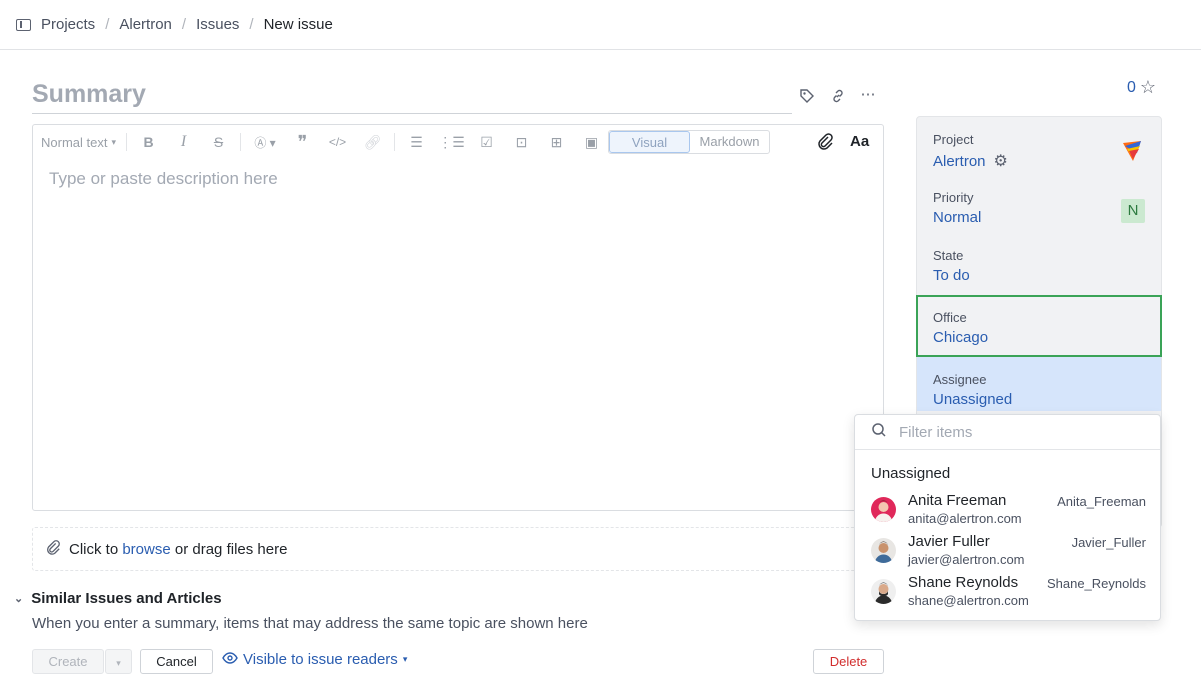 The image size is (1201, 691). Describe the element at coordinates (1101, 501) in the screenshot. I see `user-login: Anita_Freeman` at that location.